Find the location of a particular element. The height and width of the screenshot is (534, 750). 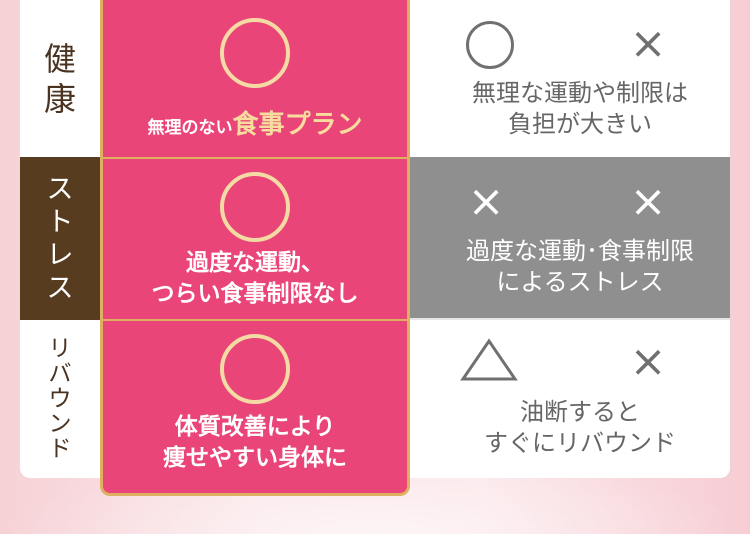

highlight-text-line: 痩せやすい身体に is located at coordinates (255, 458).